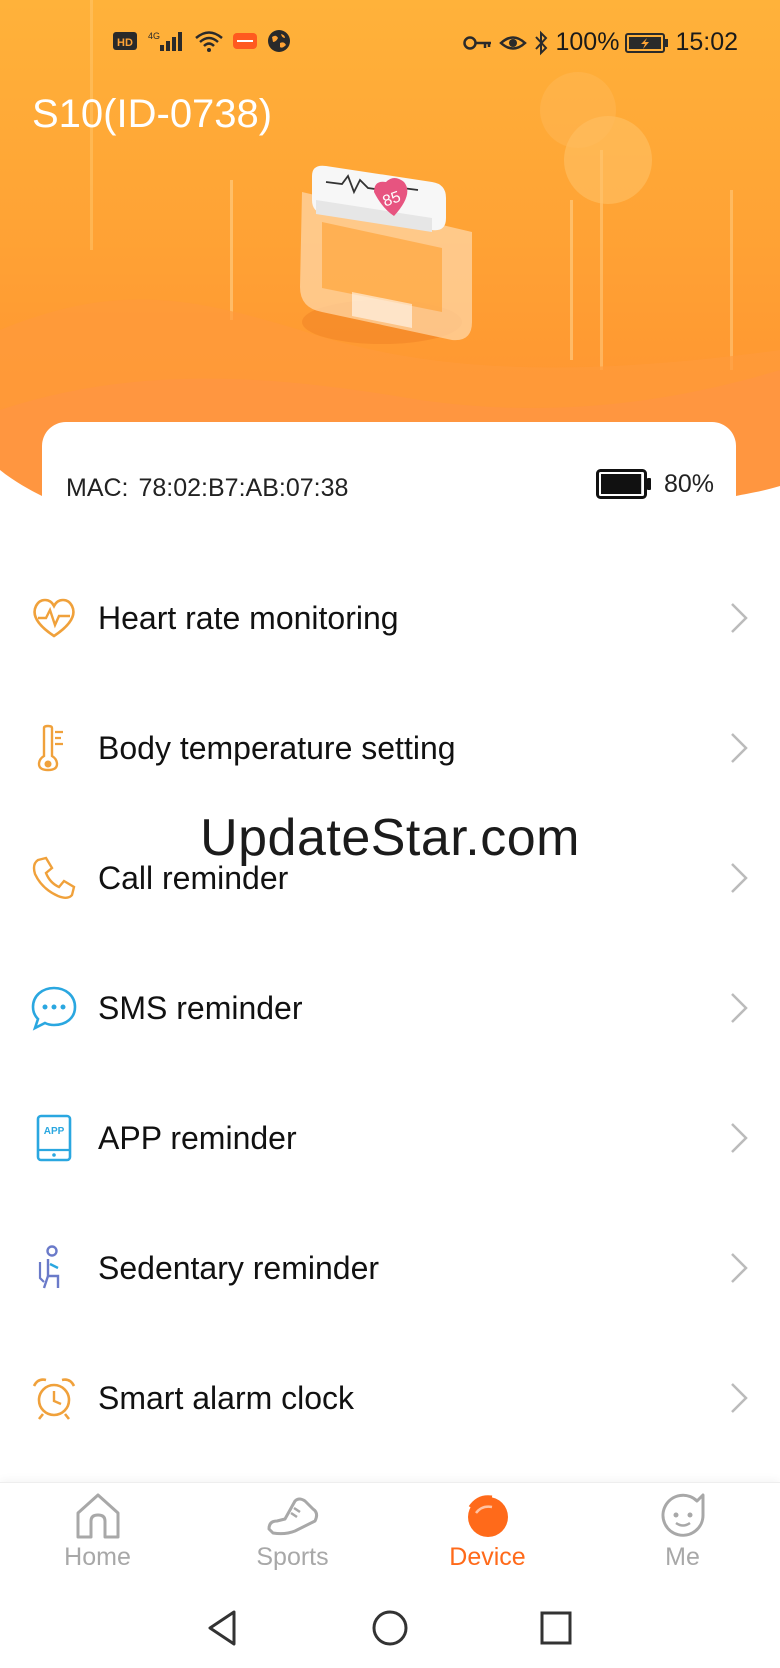 The height and width of the screenshot is (1668, 780). I want to click on phone-icon, so click(54, 877).